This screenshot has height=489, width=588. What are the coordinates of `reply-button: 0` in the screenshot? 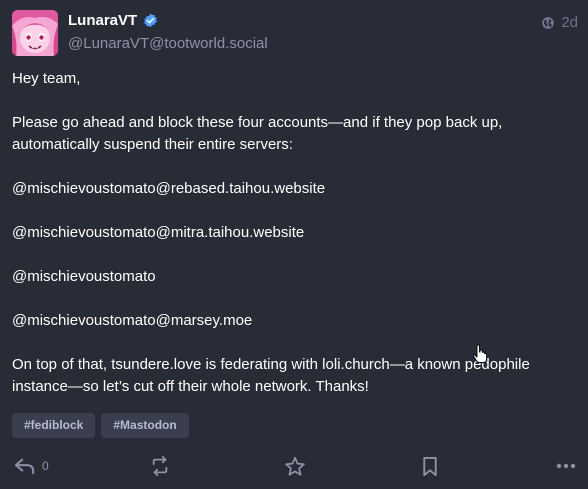 It's located at (31, 466).